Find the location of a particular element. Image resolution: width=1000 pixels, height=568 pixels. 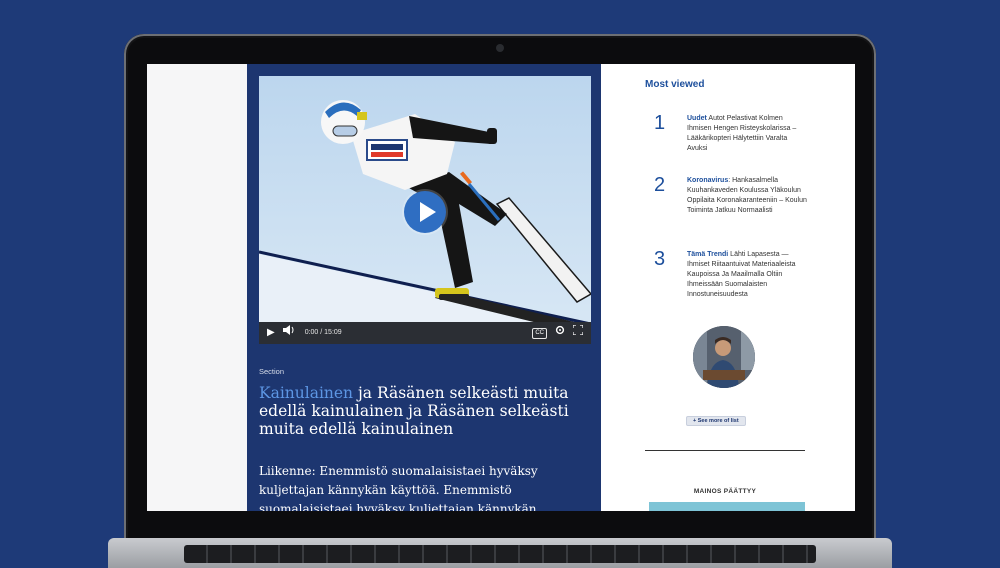

video-controls-right: CC is located at coordinates (554, 333).